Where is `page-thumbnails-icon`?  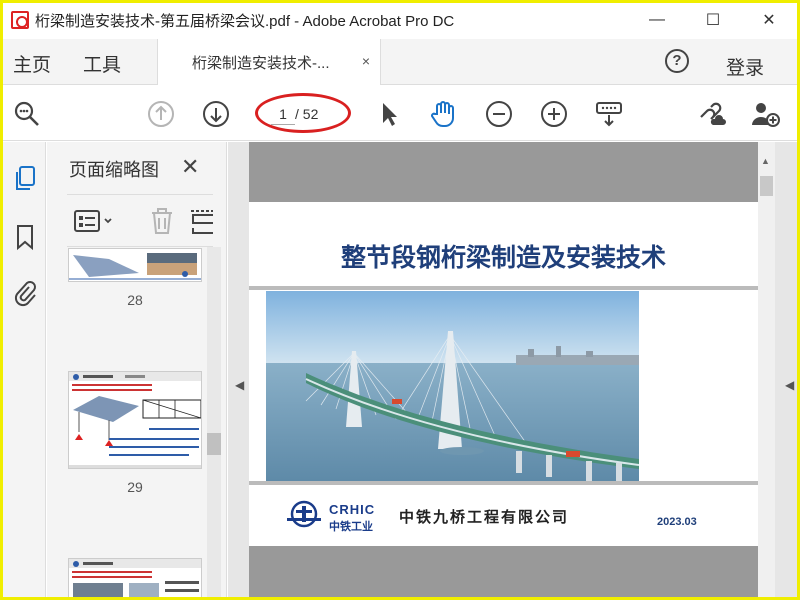 page-thumbnails-icon is located at coordinates (25, 179).